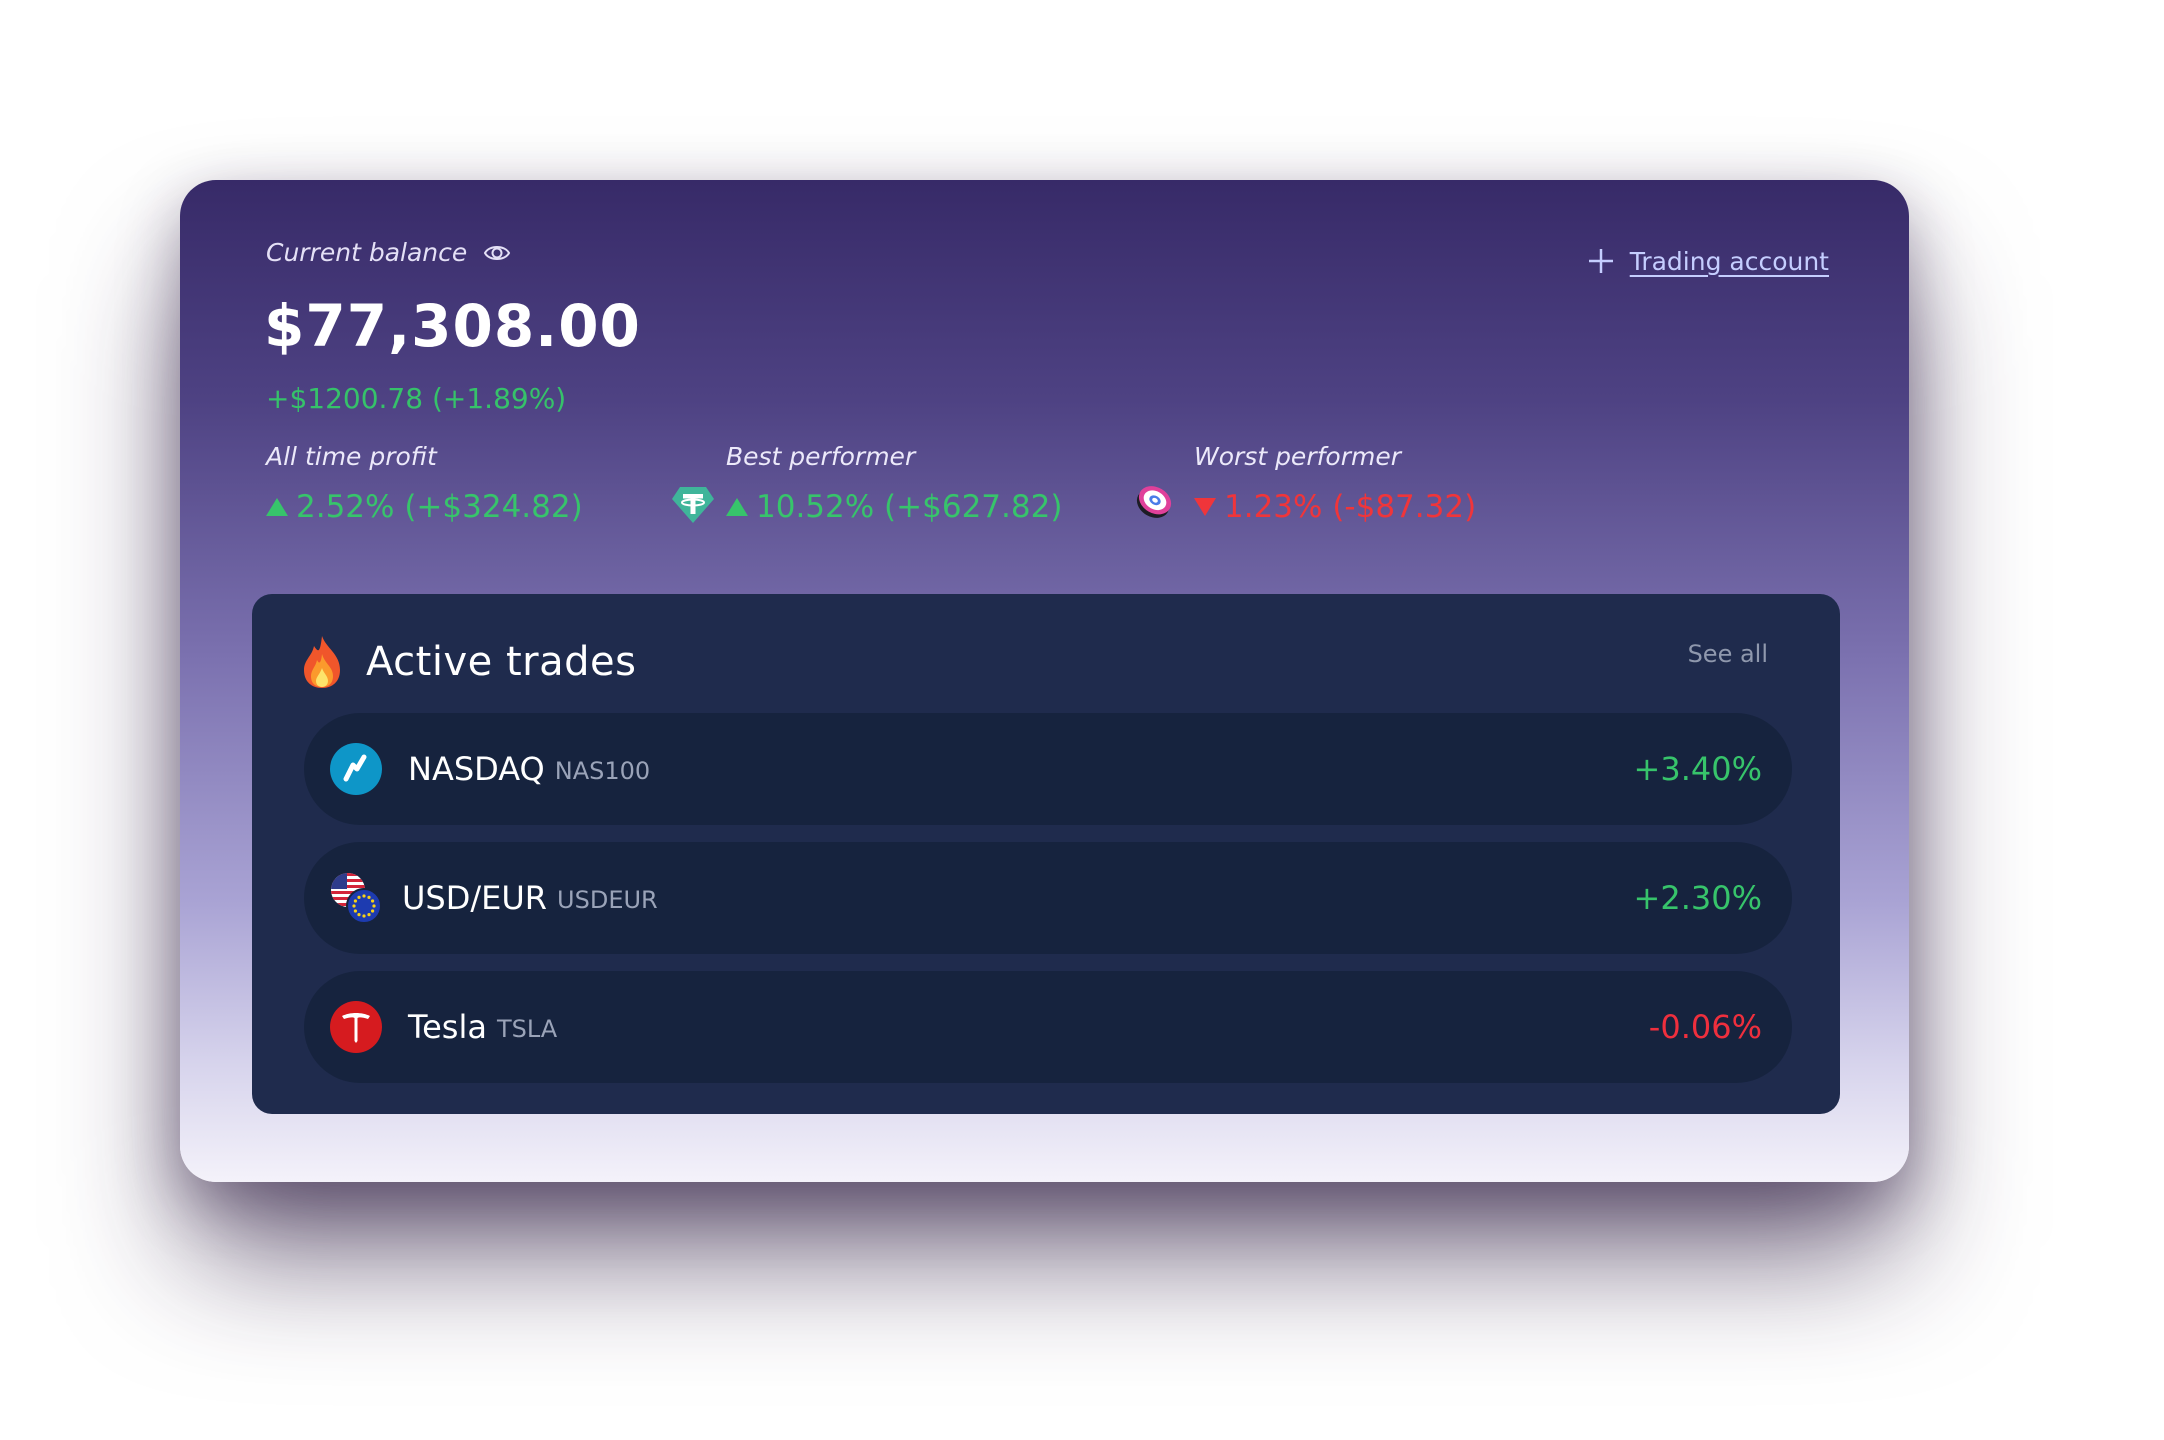 The height and width of the screenshot is (1440, 2164). Describe the element at coordinates (476, 769) in the screenshot. I see `trade-name: NASDAQ` at that location.